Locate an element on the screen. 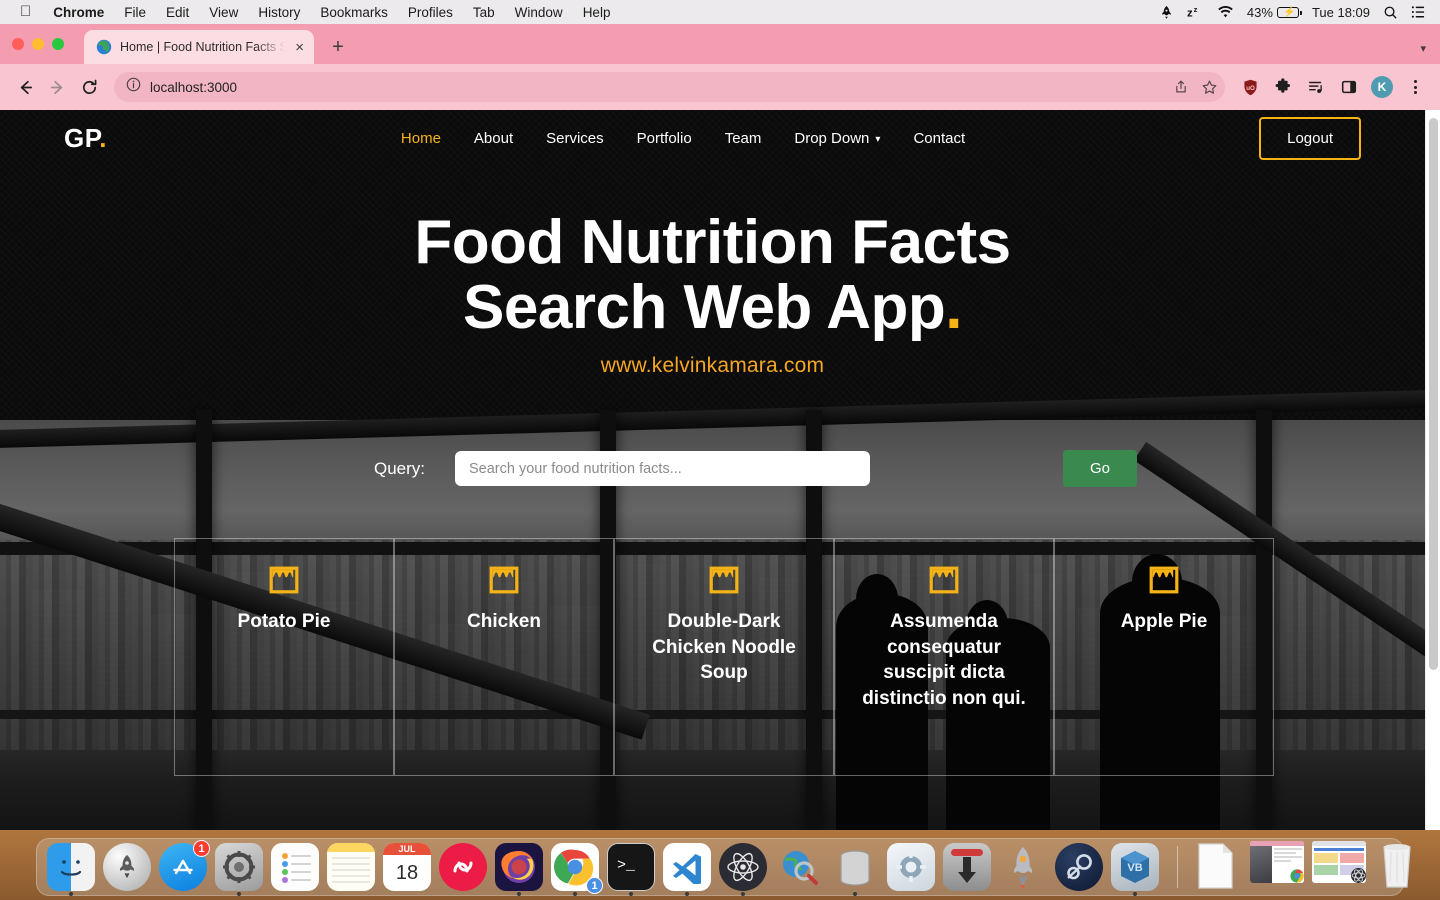 This screenshot has width=1440, height=900. search-section: Query: Go is located at coordinates (712, 468).